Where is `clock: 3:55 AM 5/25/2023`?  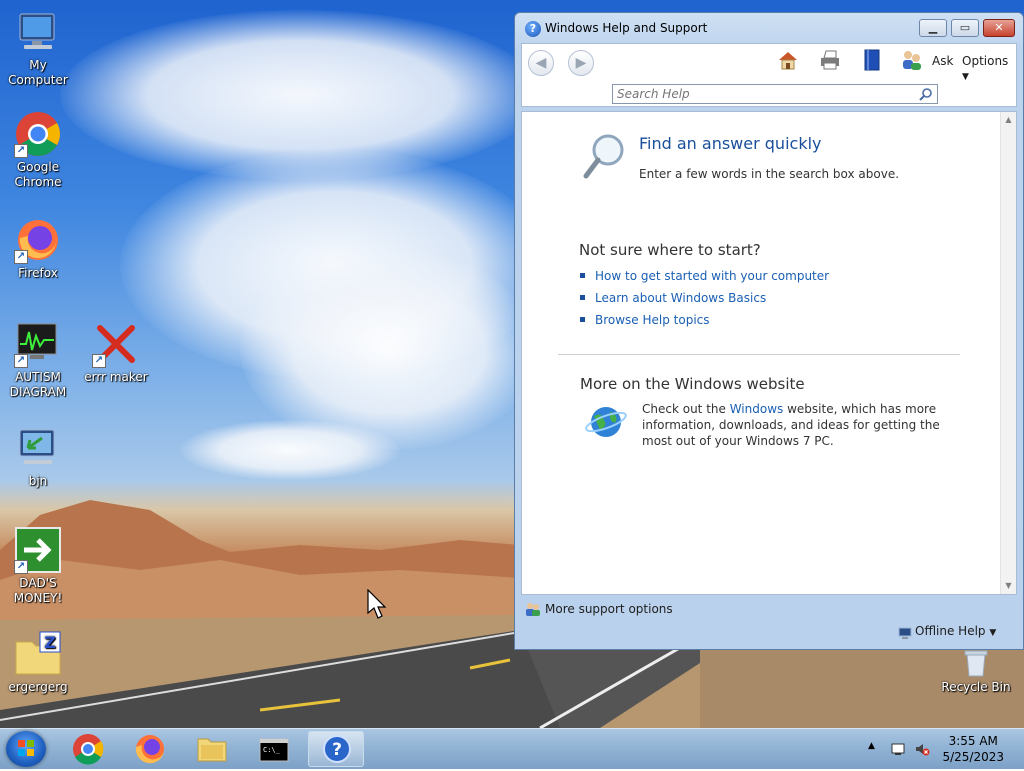
clock: 3:55 AM 5/25/2023 is located at coordinates (973, 749).